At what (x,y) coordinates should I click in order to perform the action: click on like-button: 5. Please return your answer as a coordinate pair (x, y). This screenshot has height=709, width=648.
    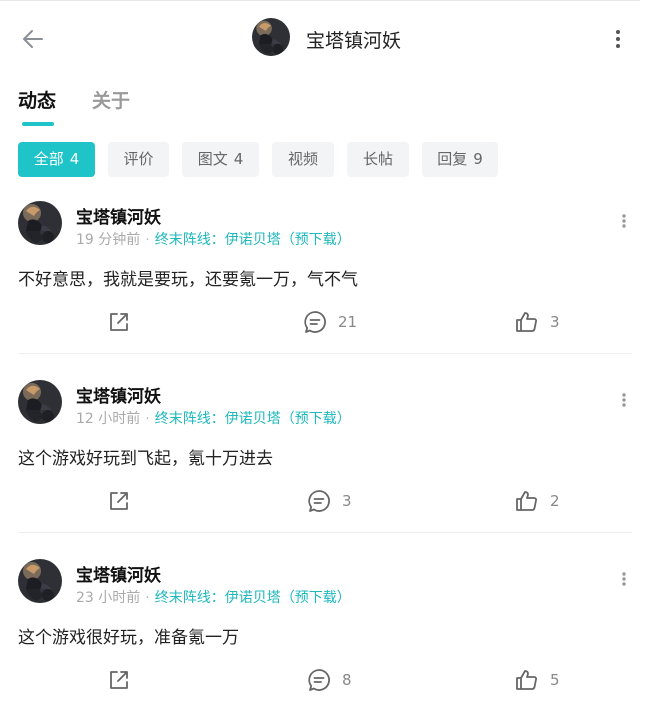
    Looking at the image, I should click on (537, 680).